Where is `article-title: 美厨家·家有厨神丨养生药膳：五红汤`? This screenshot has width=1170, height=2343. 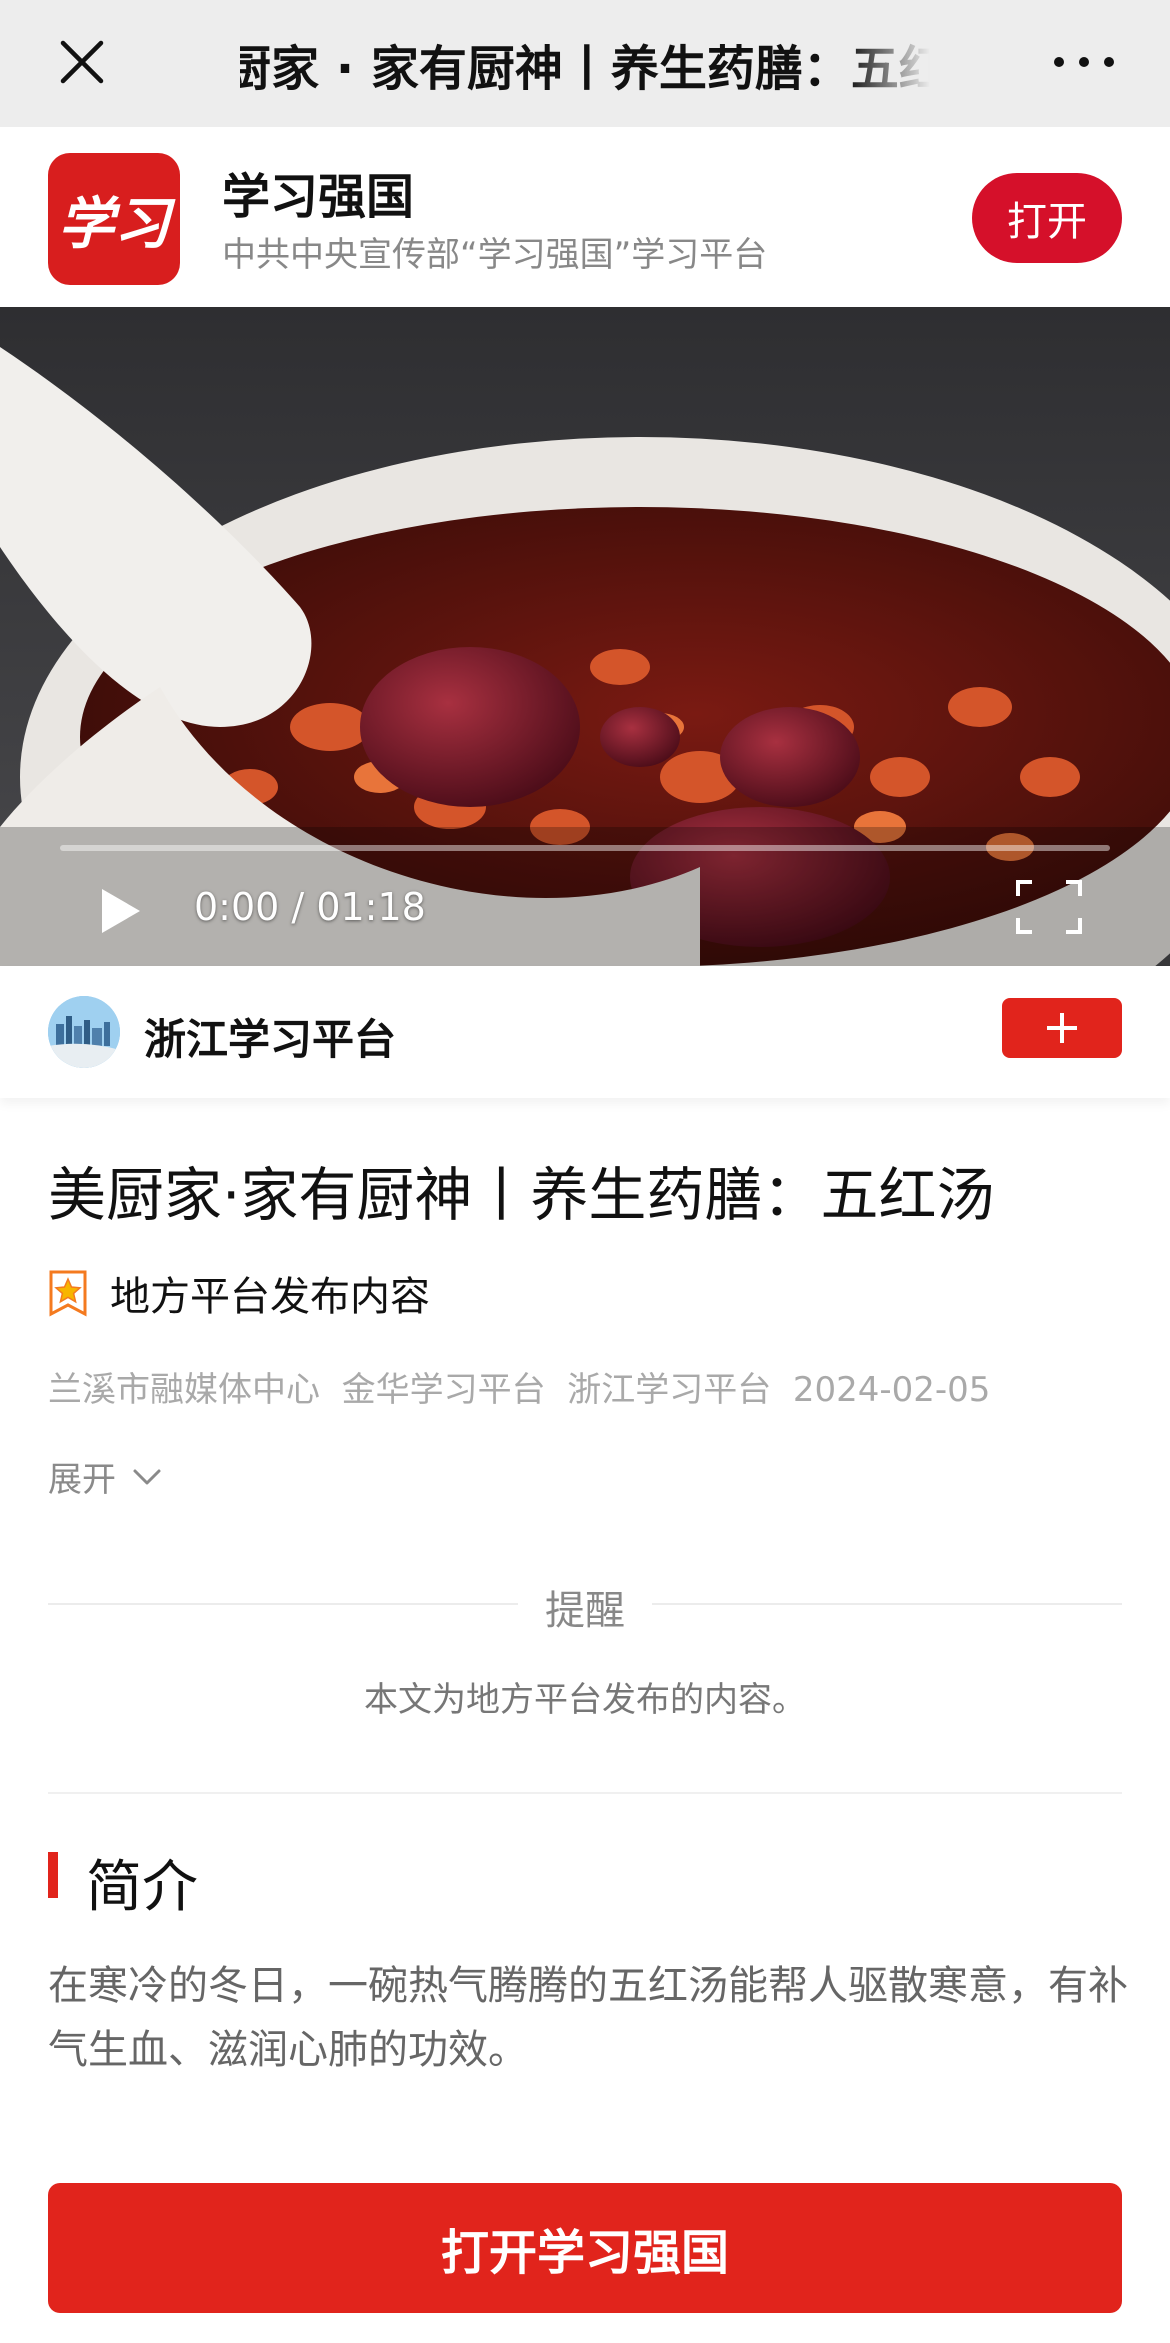
article-title: 美厨家·家有厨神丨养生药膳：五红汤 is located at coordinates (521, 1195).